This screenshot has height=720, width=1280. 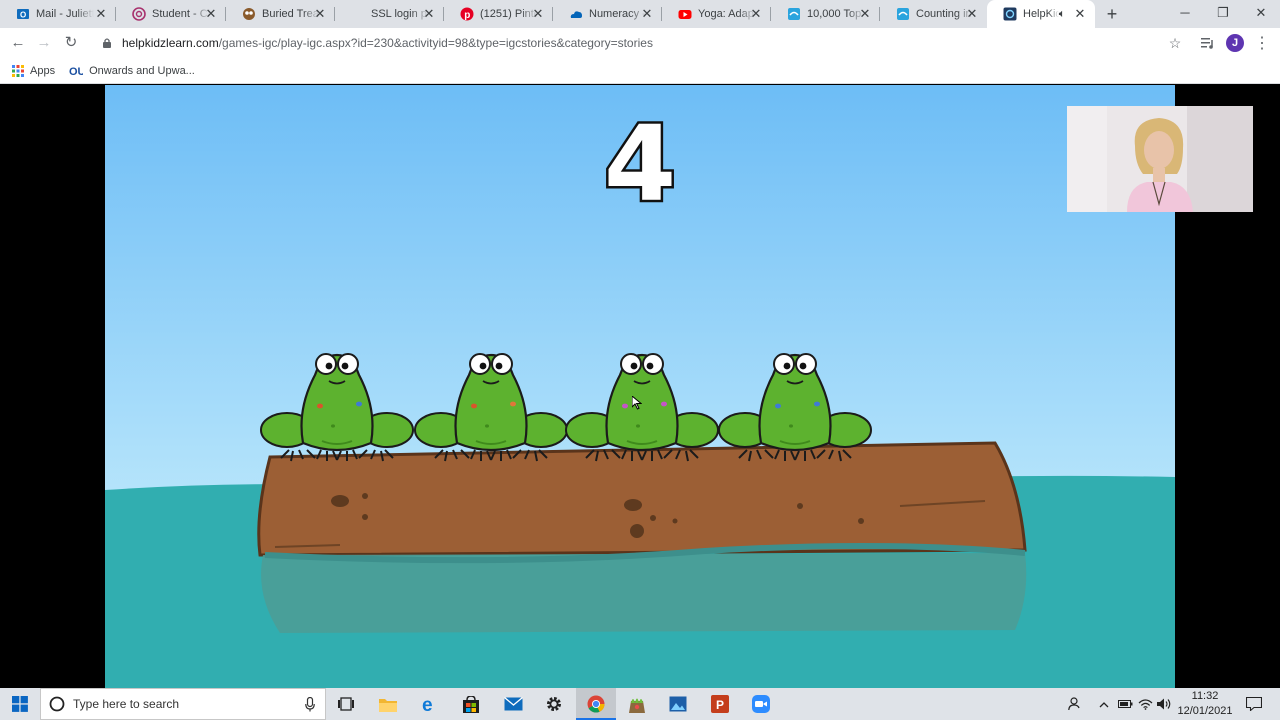 What do you see at coordinates (1164, 704) in the screenshot?
I see `volume-icon` at bounding box center [1164, 704].